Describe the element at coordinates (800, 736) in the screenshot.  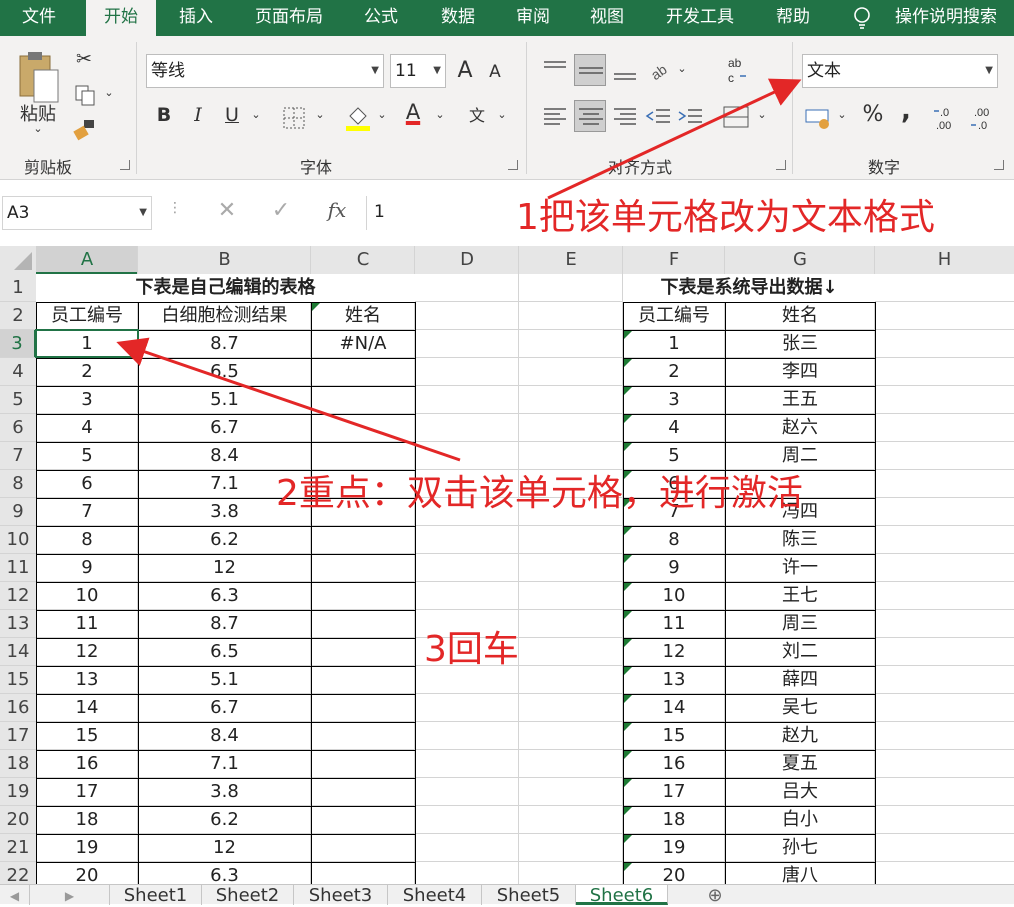
I see `cell-name: 赵九` at that location.